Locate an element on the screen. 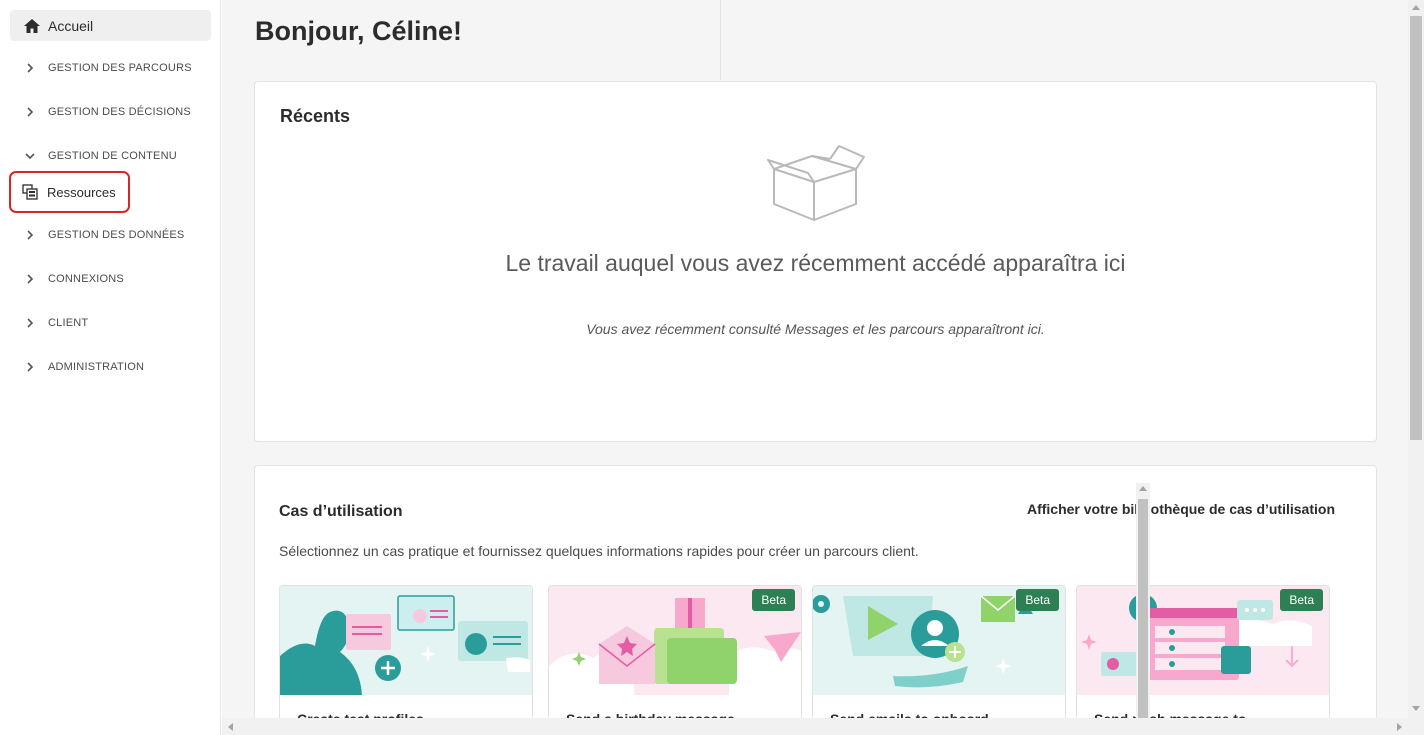 This screenshot has height=735, width=1424. sidebar-section-label: GESTION DES DONNÉES is located at coordinates (116, 235).